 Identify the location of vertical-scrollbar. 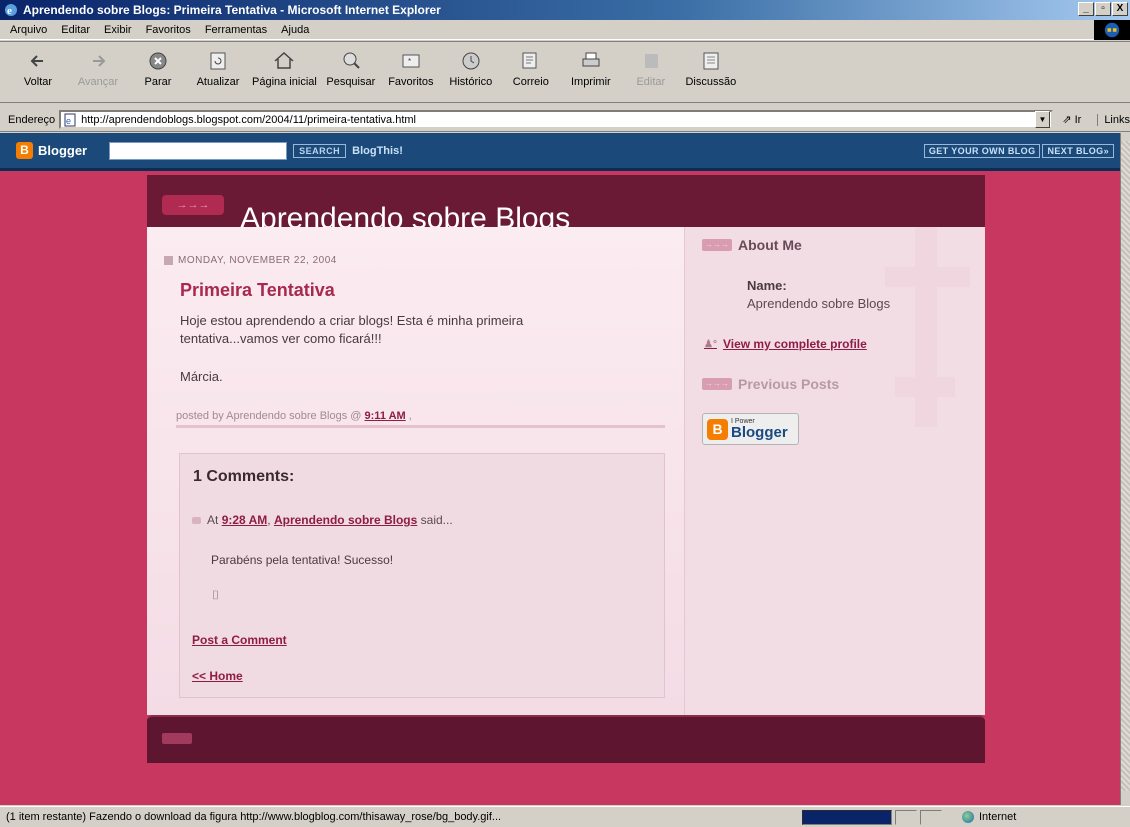
(1125, 469).